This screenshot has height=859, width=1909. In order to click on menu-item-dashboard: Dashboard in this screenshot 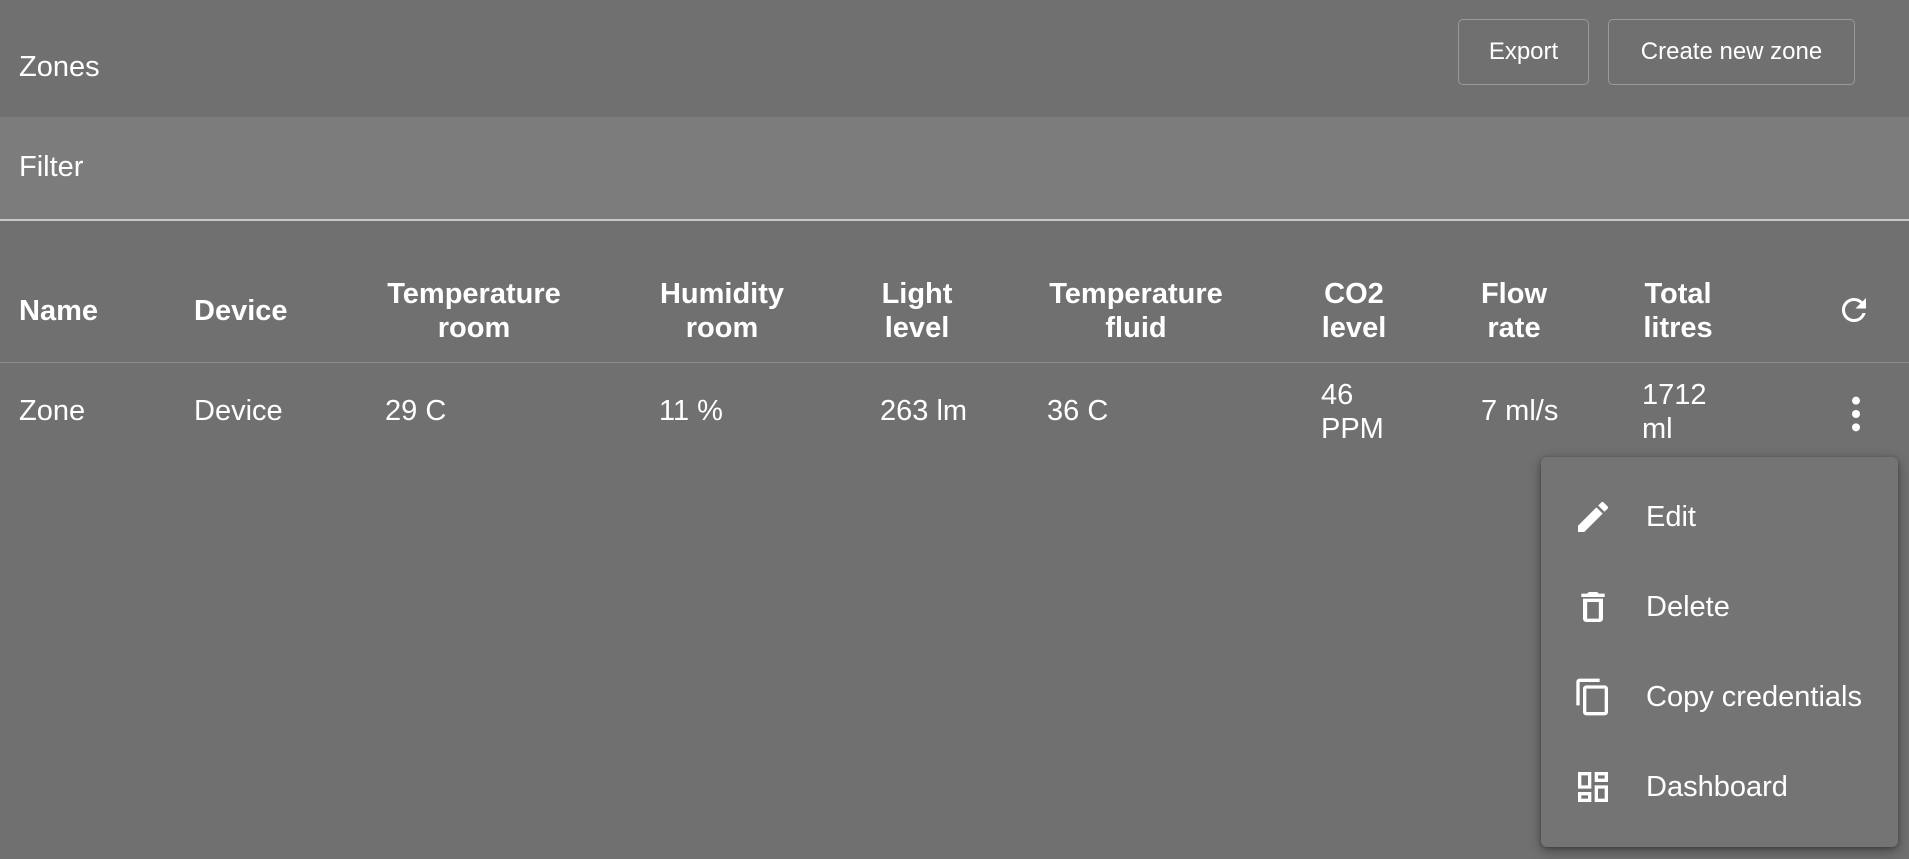, I will do `click(1719, 787)`.